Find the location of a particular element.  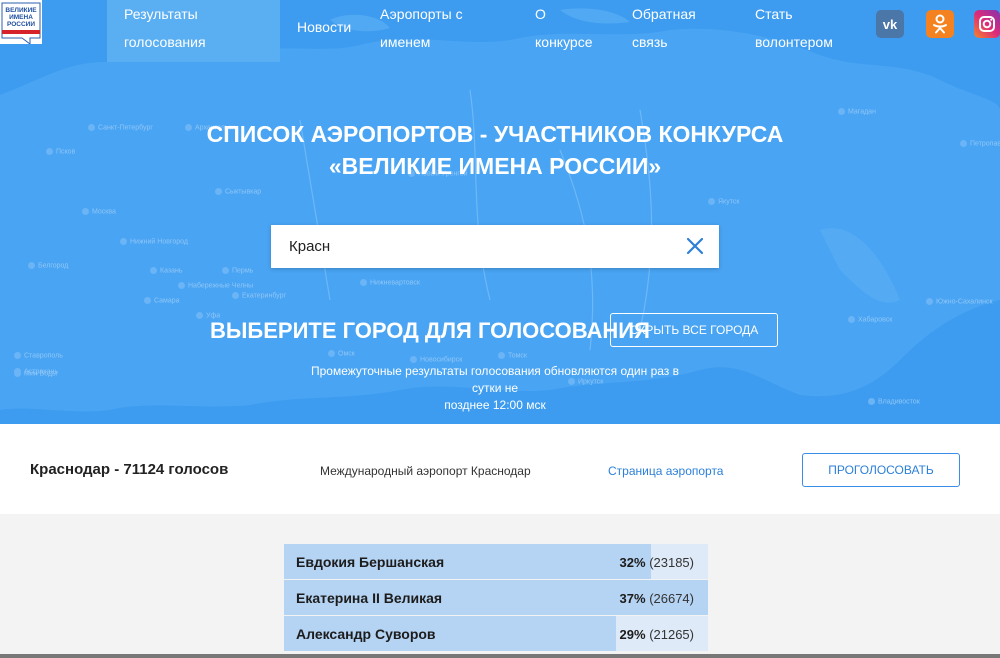

vk-glyph: vk is located at coordinates (890, 24).